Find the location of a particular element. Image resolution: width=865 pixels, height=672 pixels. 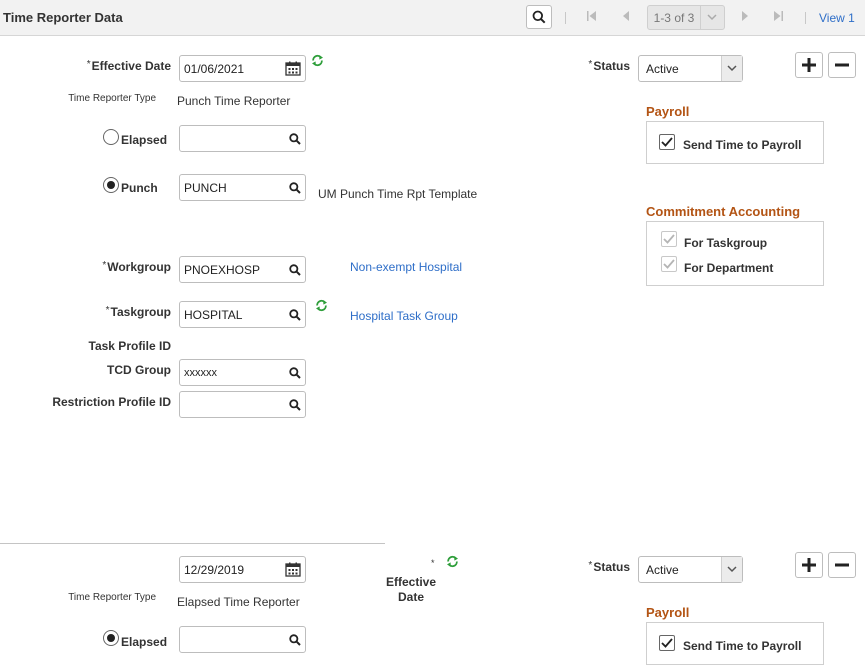

punch-template-value: PUNCH is located at coordinates (205, 187).